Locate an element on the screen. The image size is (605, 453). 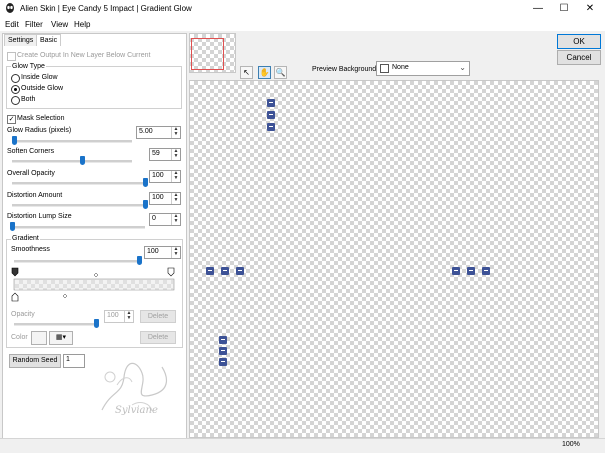
distortion-lump-slider is located at coordinates (12, 226).